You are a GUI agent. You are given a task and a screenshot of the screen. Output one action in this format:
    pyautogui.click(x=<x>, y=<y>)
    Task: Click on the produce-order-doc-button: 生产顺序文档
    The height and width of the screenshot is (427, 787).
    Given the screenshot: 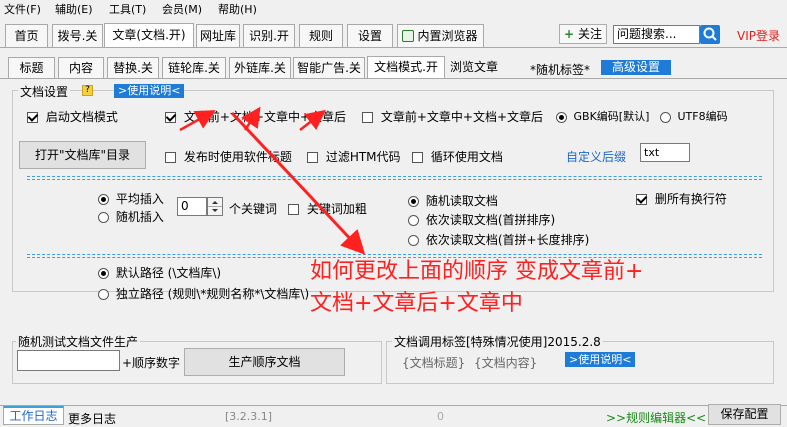 What is the action you would take?
    pyautogui.click(x=264, y=362)
    